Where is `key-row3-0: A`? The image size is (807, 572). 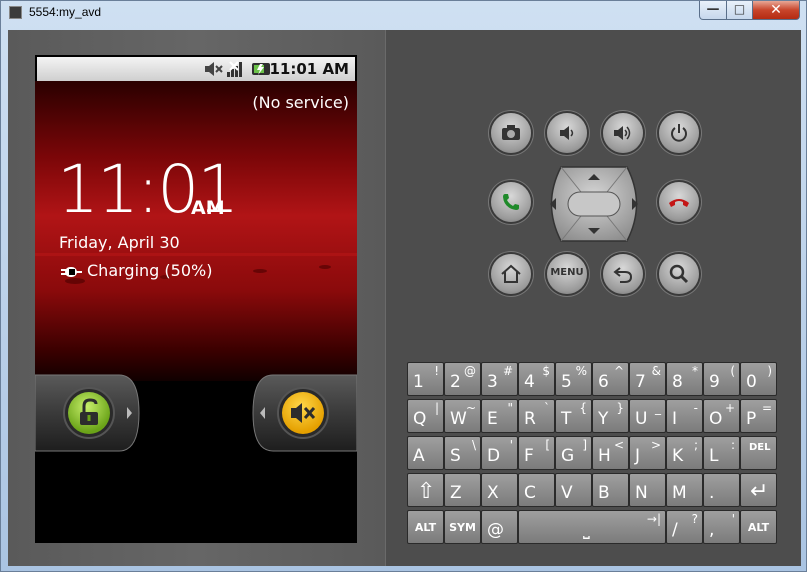 key-row3-0: A is located at coordinates (425, 453).